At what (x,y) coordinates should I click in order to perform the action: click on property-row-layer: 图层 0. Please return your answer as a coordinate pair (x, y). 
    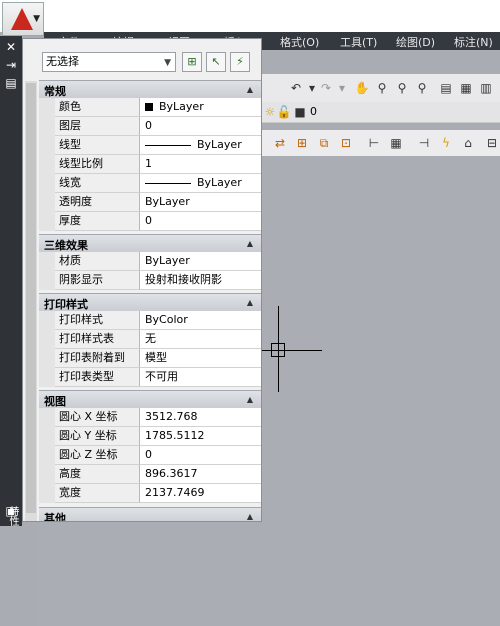
    Looking at the image, I should click on (150, 126).